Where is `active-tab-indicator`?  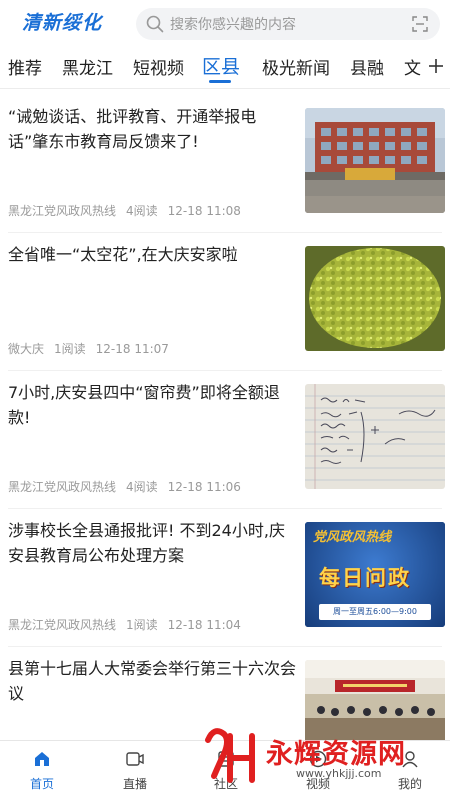
active-tab-indicator is located at coordinates (220, 81).